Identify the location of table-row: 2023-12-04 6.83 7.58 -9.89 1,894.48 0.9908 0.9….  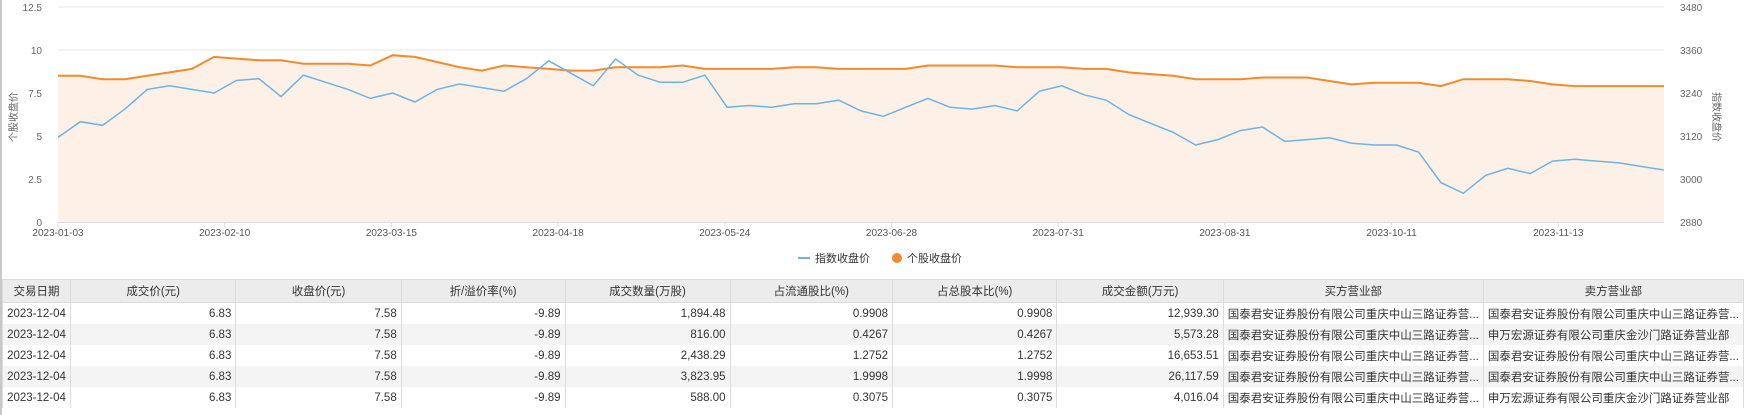
(873, 313).